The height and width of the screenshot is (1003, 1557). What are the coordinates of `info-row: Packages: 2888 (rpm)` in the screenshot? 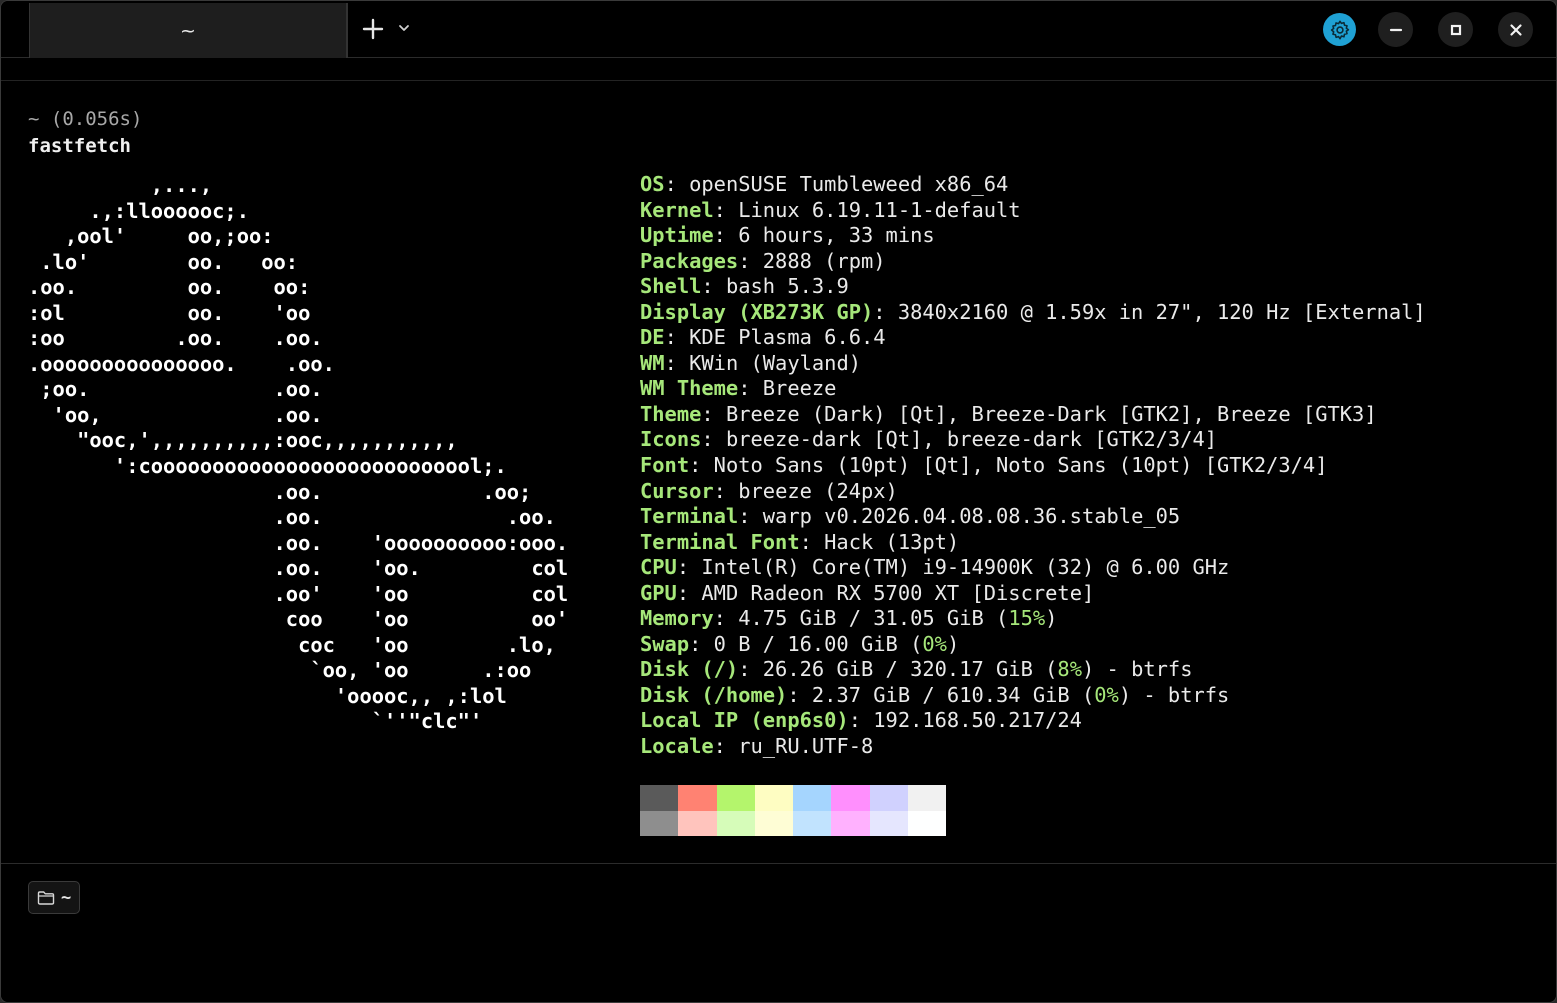 It's located at (763, 260).